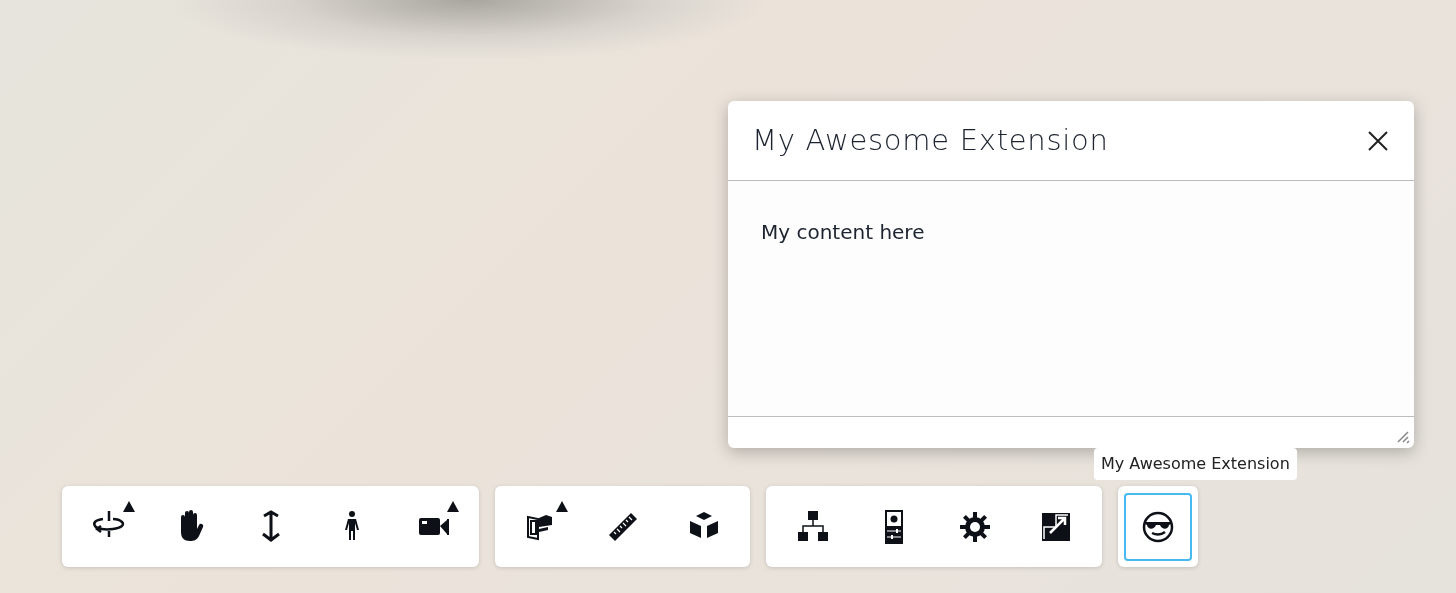  Describe the element at coordinates (1158, 526) in the screenshot. I see `toolbar-button` at that location.